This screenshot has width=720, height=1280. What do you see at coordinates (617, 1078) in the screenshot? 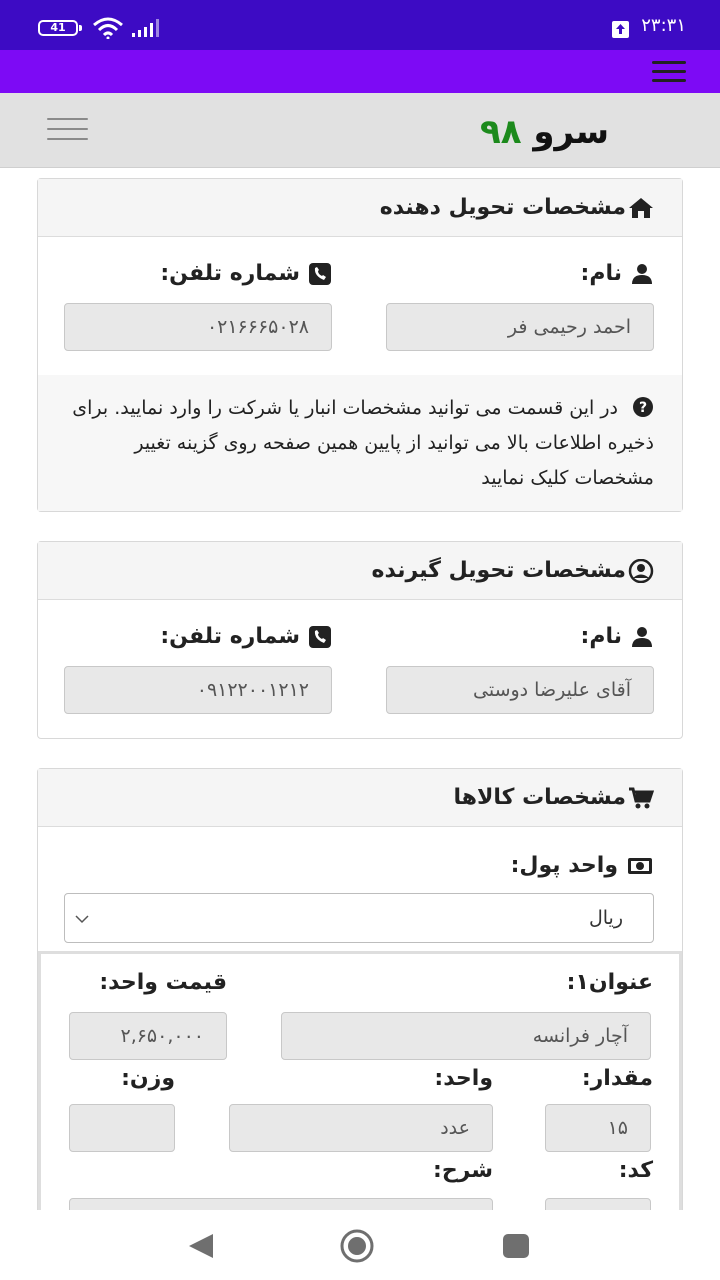
I see `item-quantity-label: مقدار:` at bounding box center [617, 1078].